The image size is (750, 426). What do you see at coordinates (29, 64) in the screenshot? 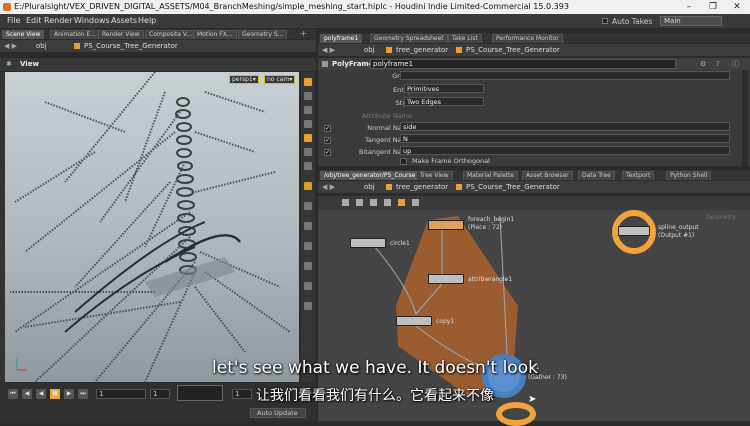
I see `viewport-label: View` at bounding box center [29, 64].